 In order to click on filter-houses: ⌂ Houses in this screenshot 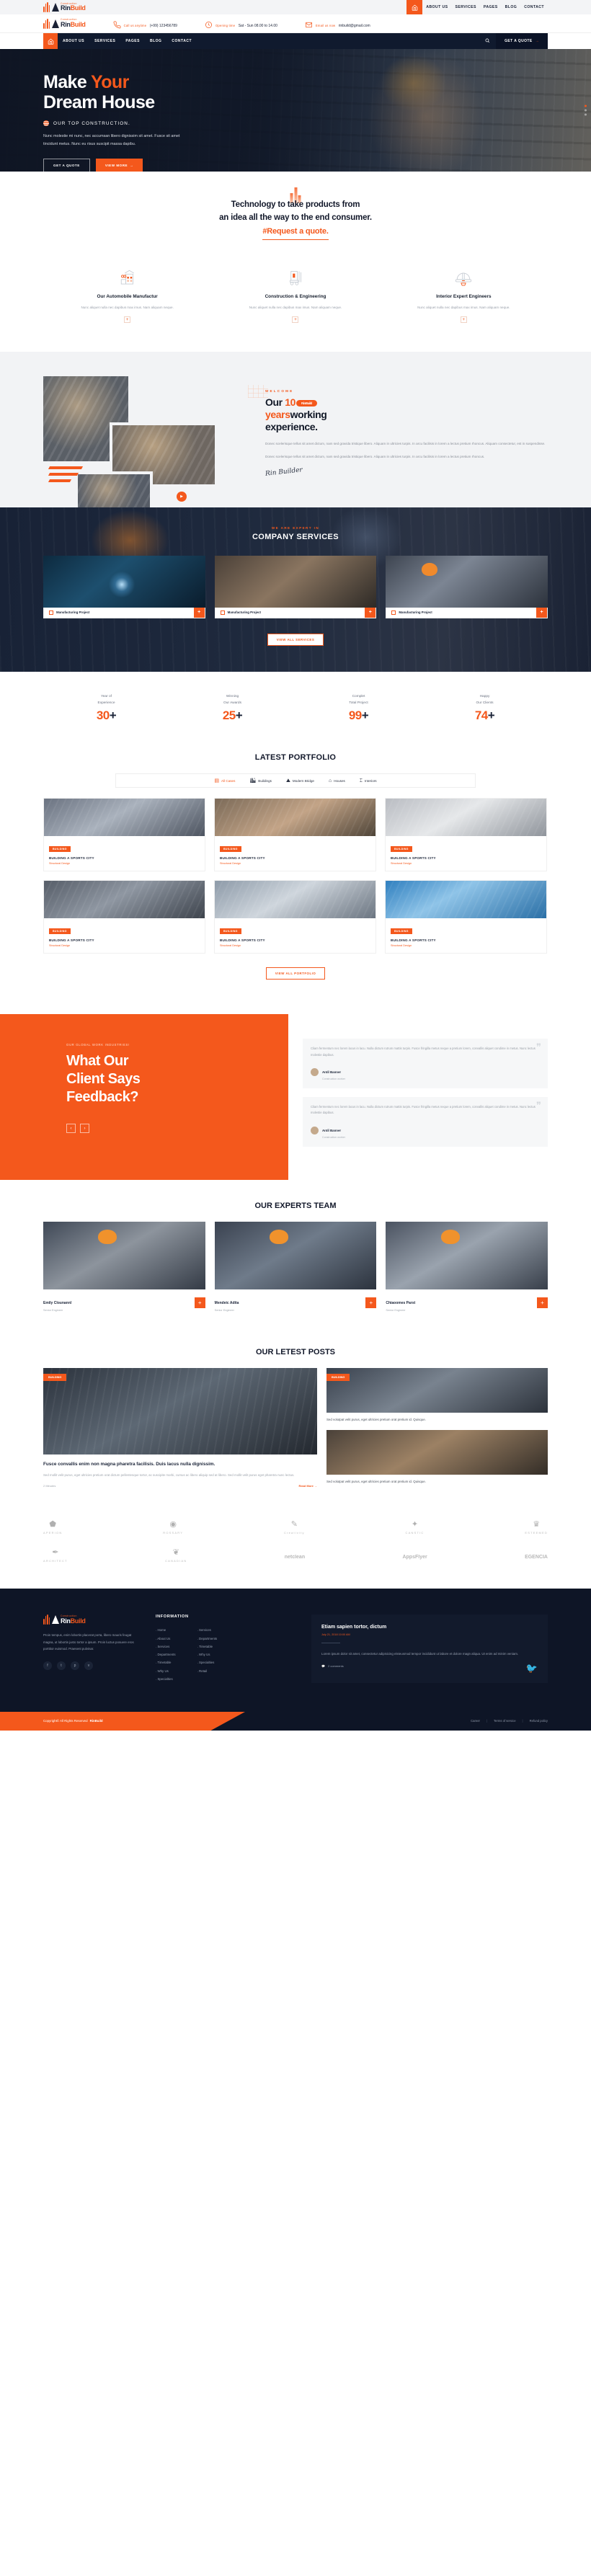, I will do `click(337, 780)`.